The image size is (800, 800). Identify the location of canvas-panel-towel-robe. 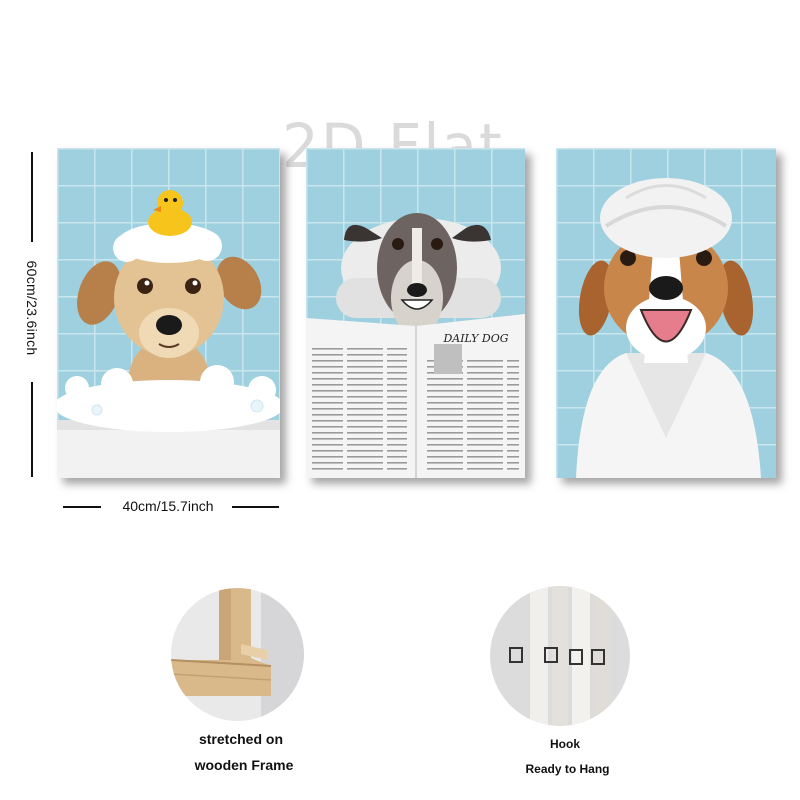
(666, 313).